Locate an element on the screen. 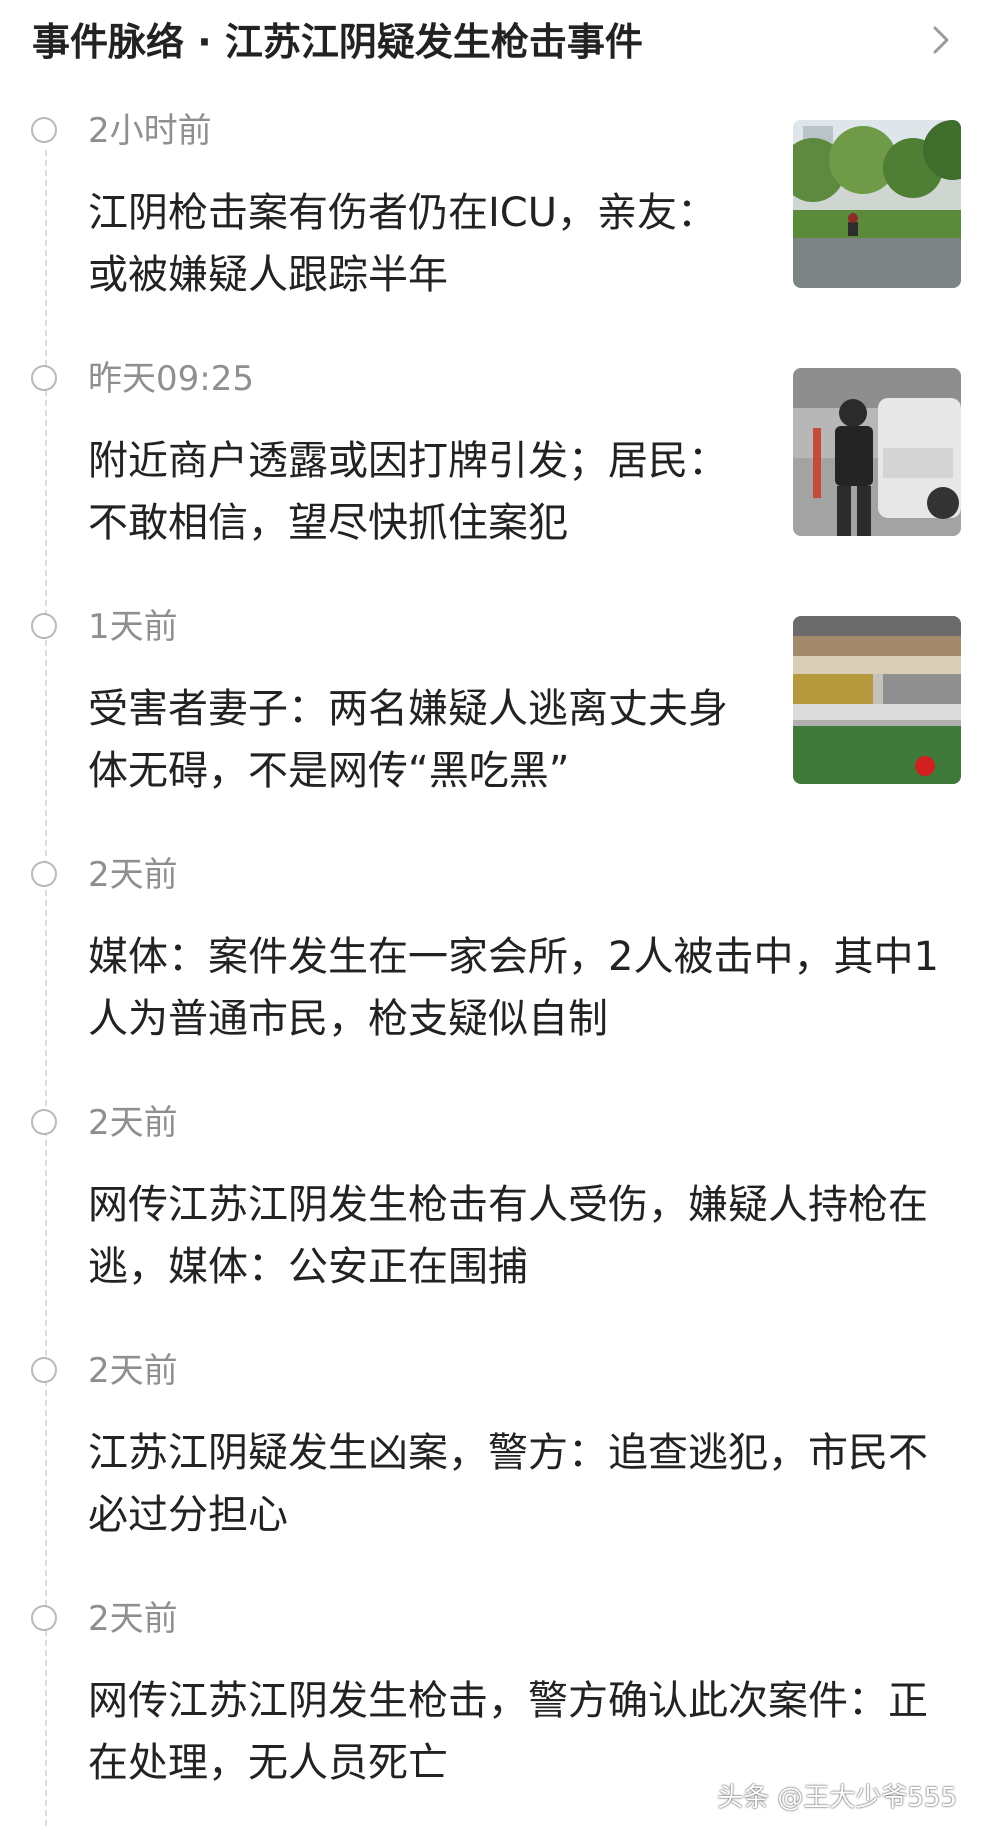 This screenshot has height=1826, width=987. event-time: 2小时前 is located at coordinates (150, 131).